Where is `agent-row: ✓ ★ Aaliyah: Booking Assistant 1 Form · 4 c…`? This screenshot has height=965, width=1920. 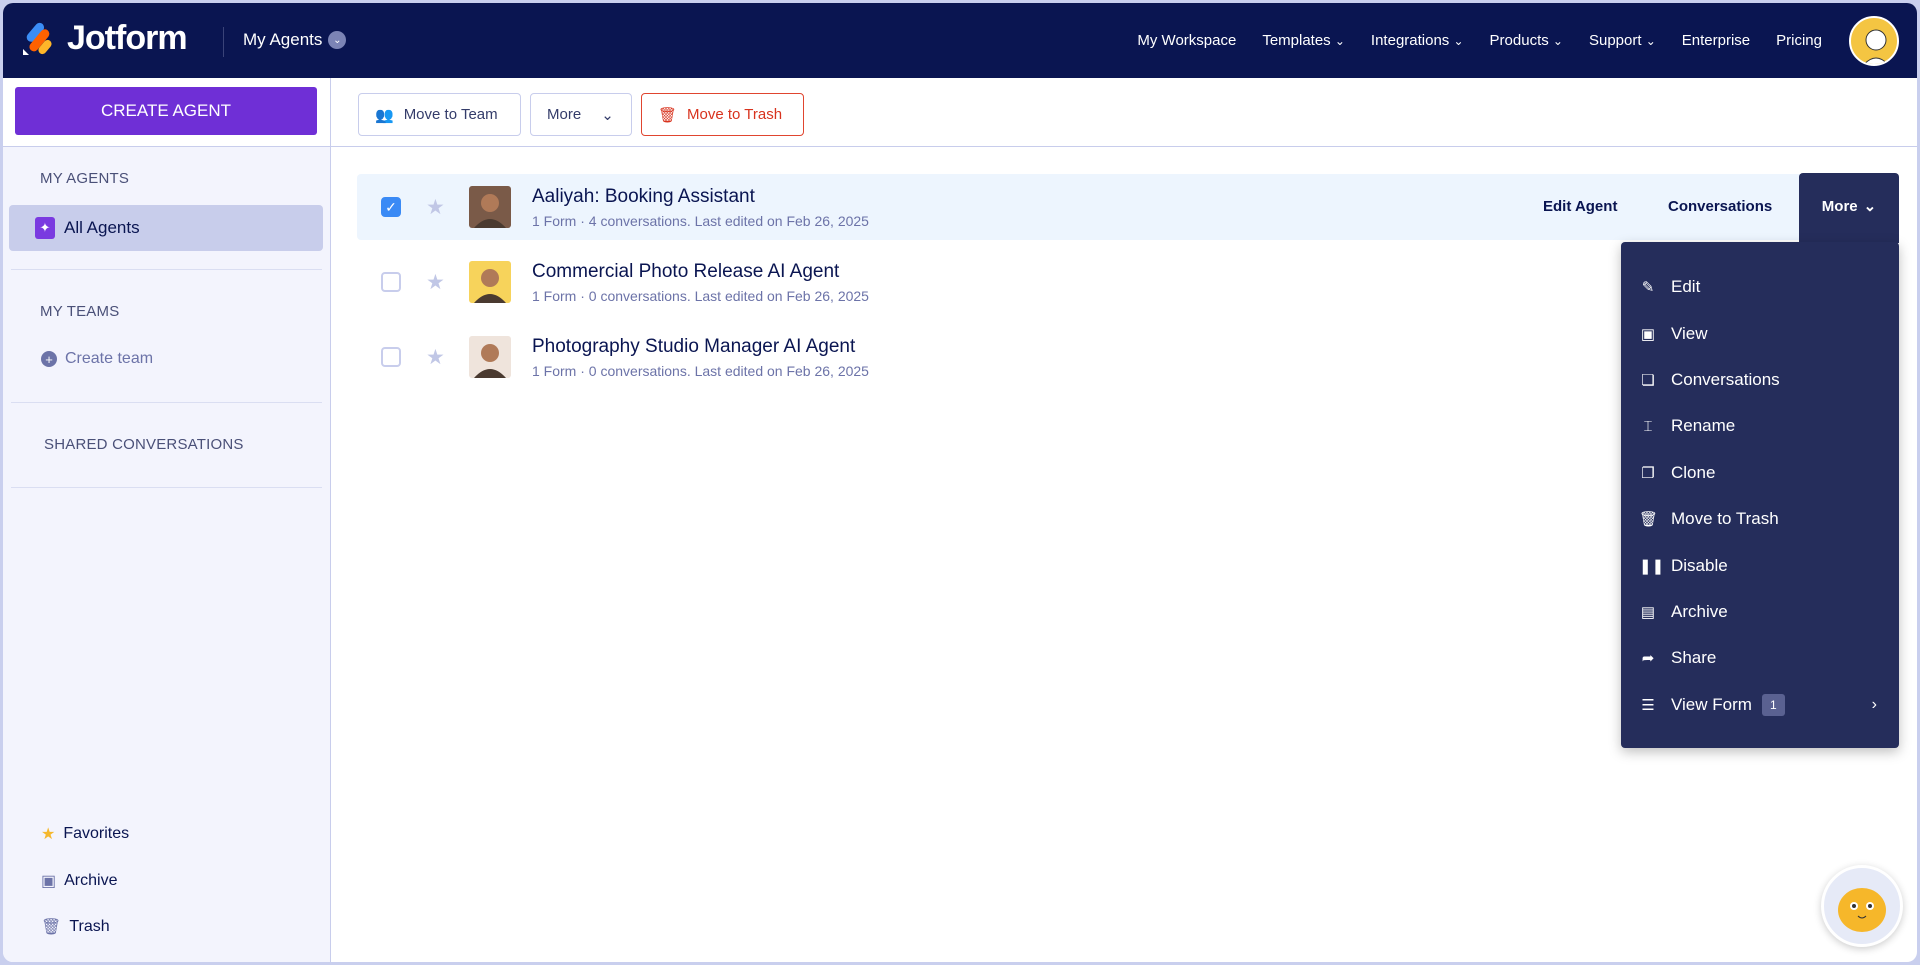
agent-row: ✓ ★ Aaliyah: Booking Assistant 1 Form · 4 c… is located at coordinates (1127, 207).